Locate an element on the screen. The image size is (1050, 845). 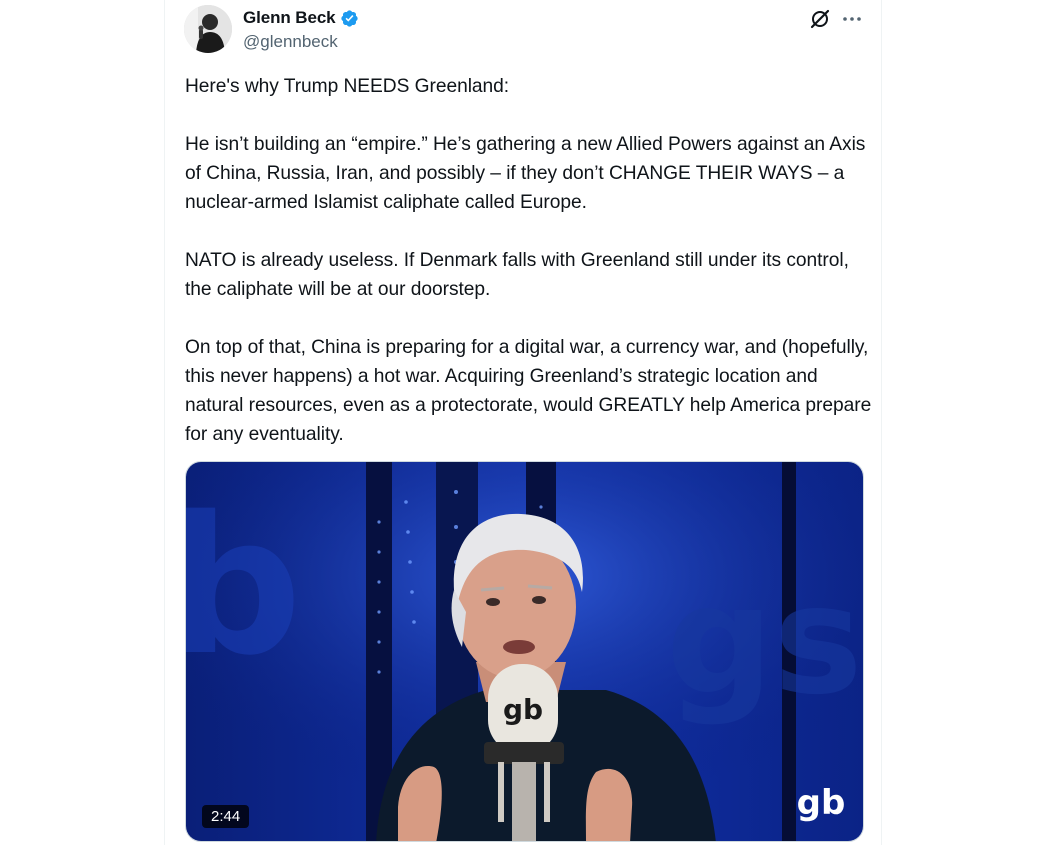
svg-text: gs is located at coordinates (764, 641).